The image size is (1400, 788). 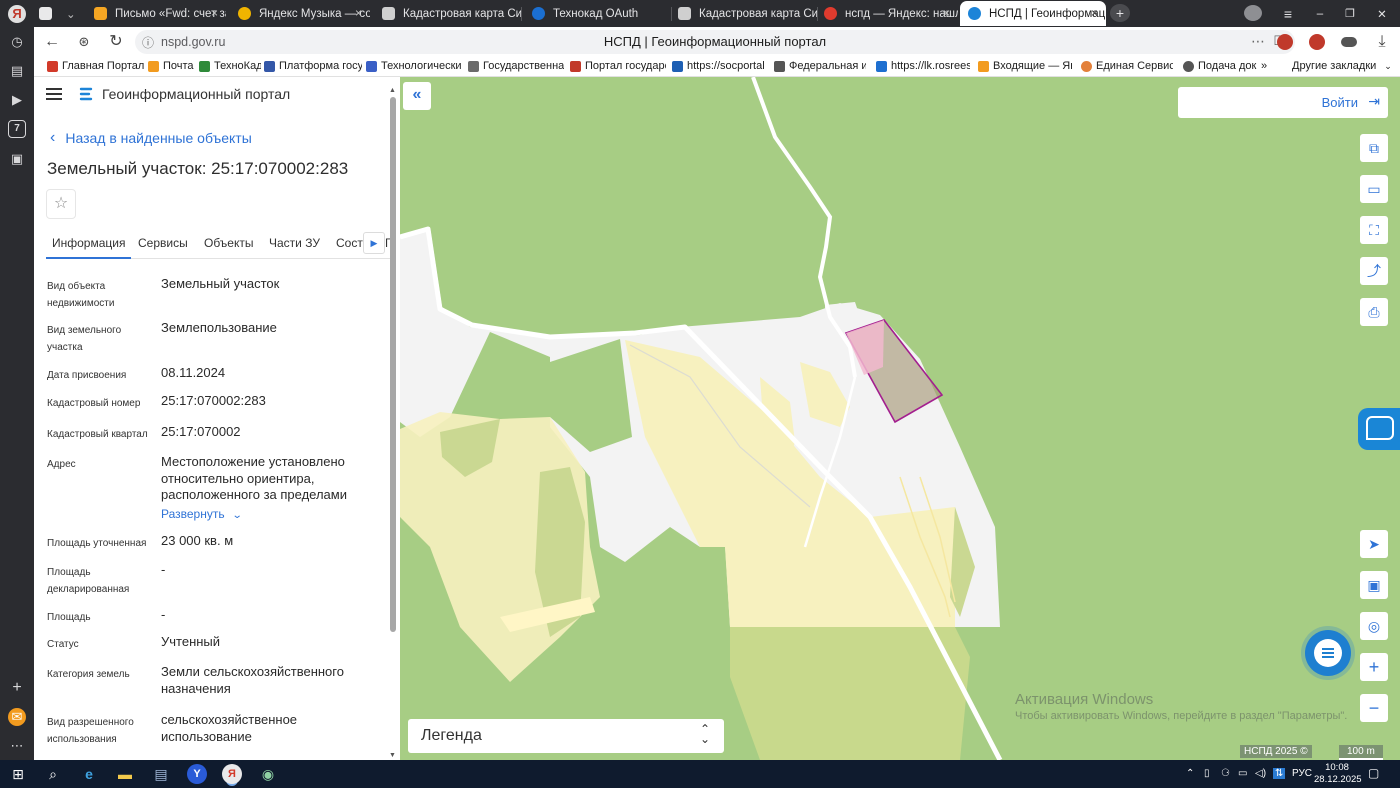 What do you see at coordinates (1374, 189) in the screenshot?
I see `ruler-button: ▭` at bounding box center [1374, 189].